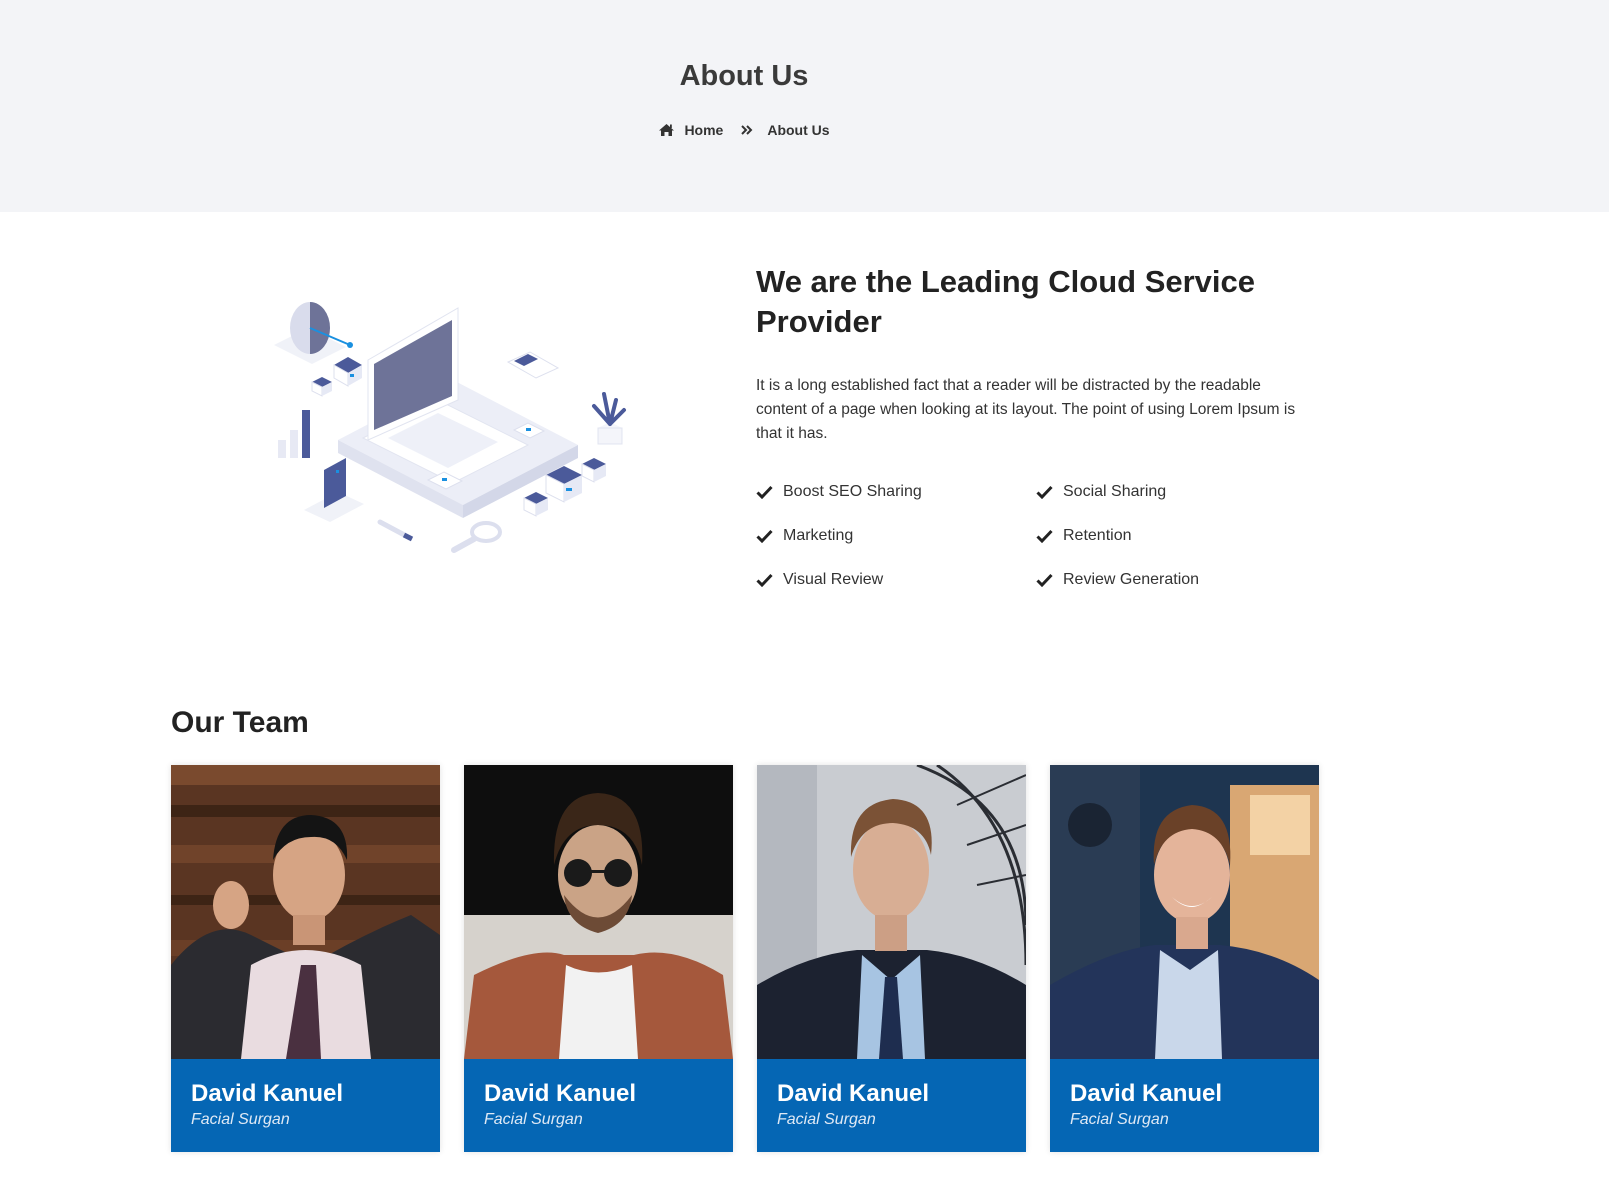 The image size is (1609, 1204). Describe the element at coordinates (744, 76) in the screenshot. I see `page-title: About Us` at that location.